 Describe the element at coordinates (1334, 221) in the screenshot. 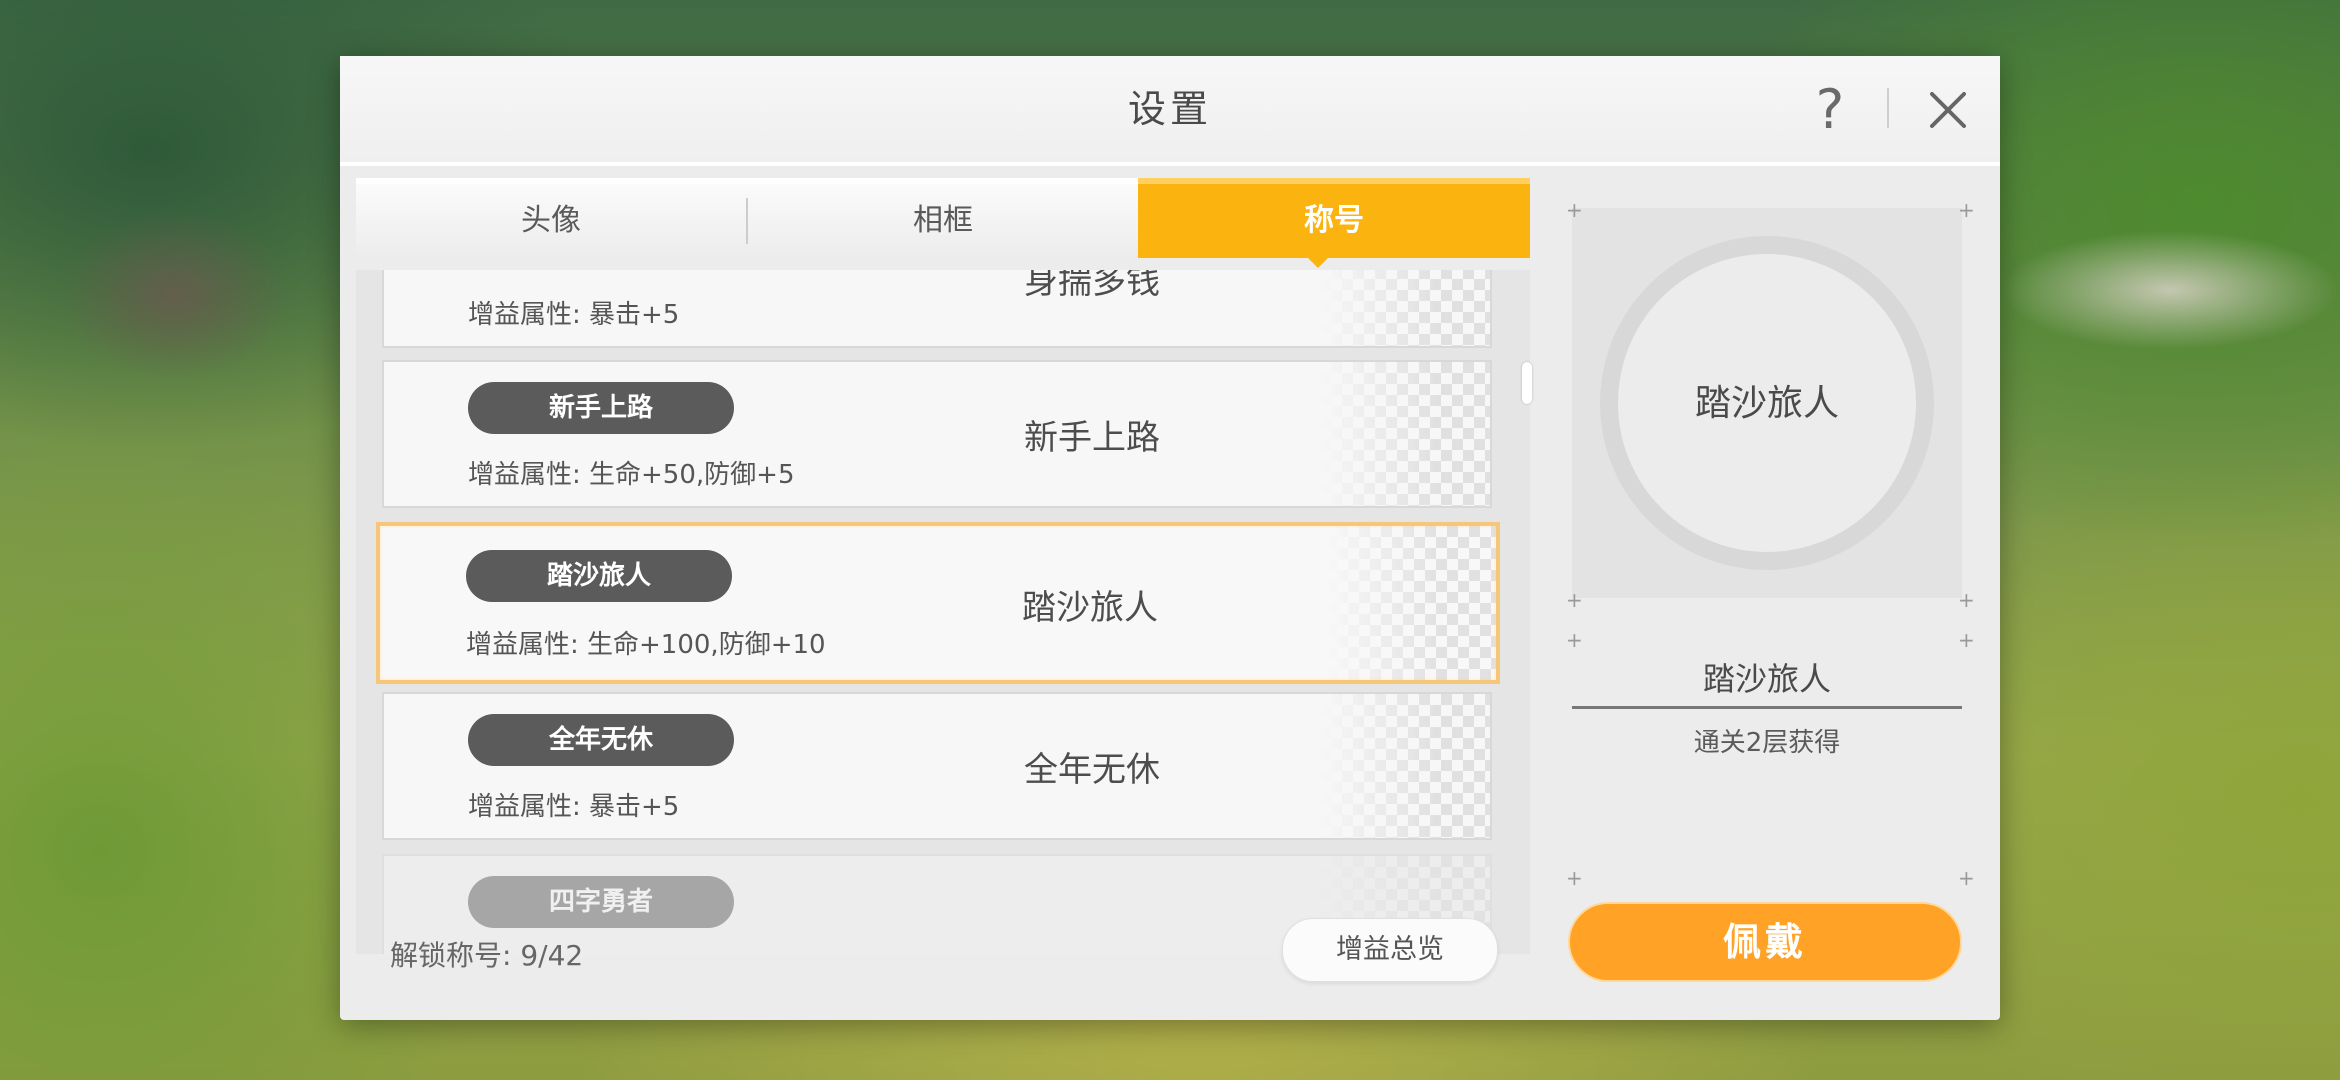

I see `tab-title: 称号` at that location.